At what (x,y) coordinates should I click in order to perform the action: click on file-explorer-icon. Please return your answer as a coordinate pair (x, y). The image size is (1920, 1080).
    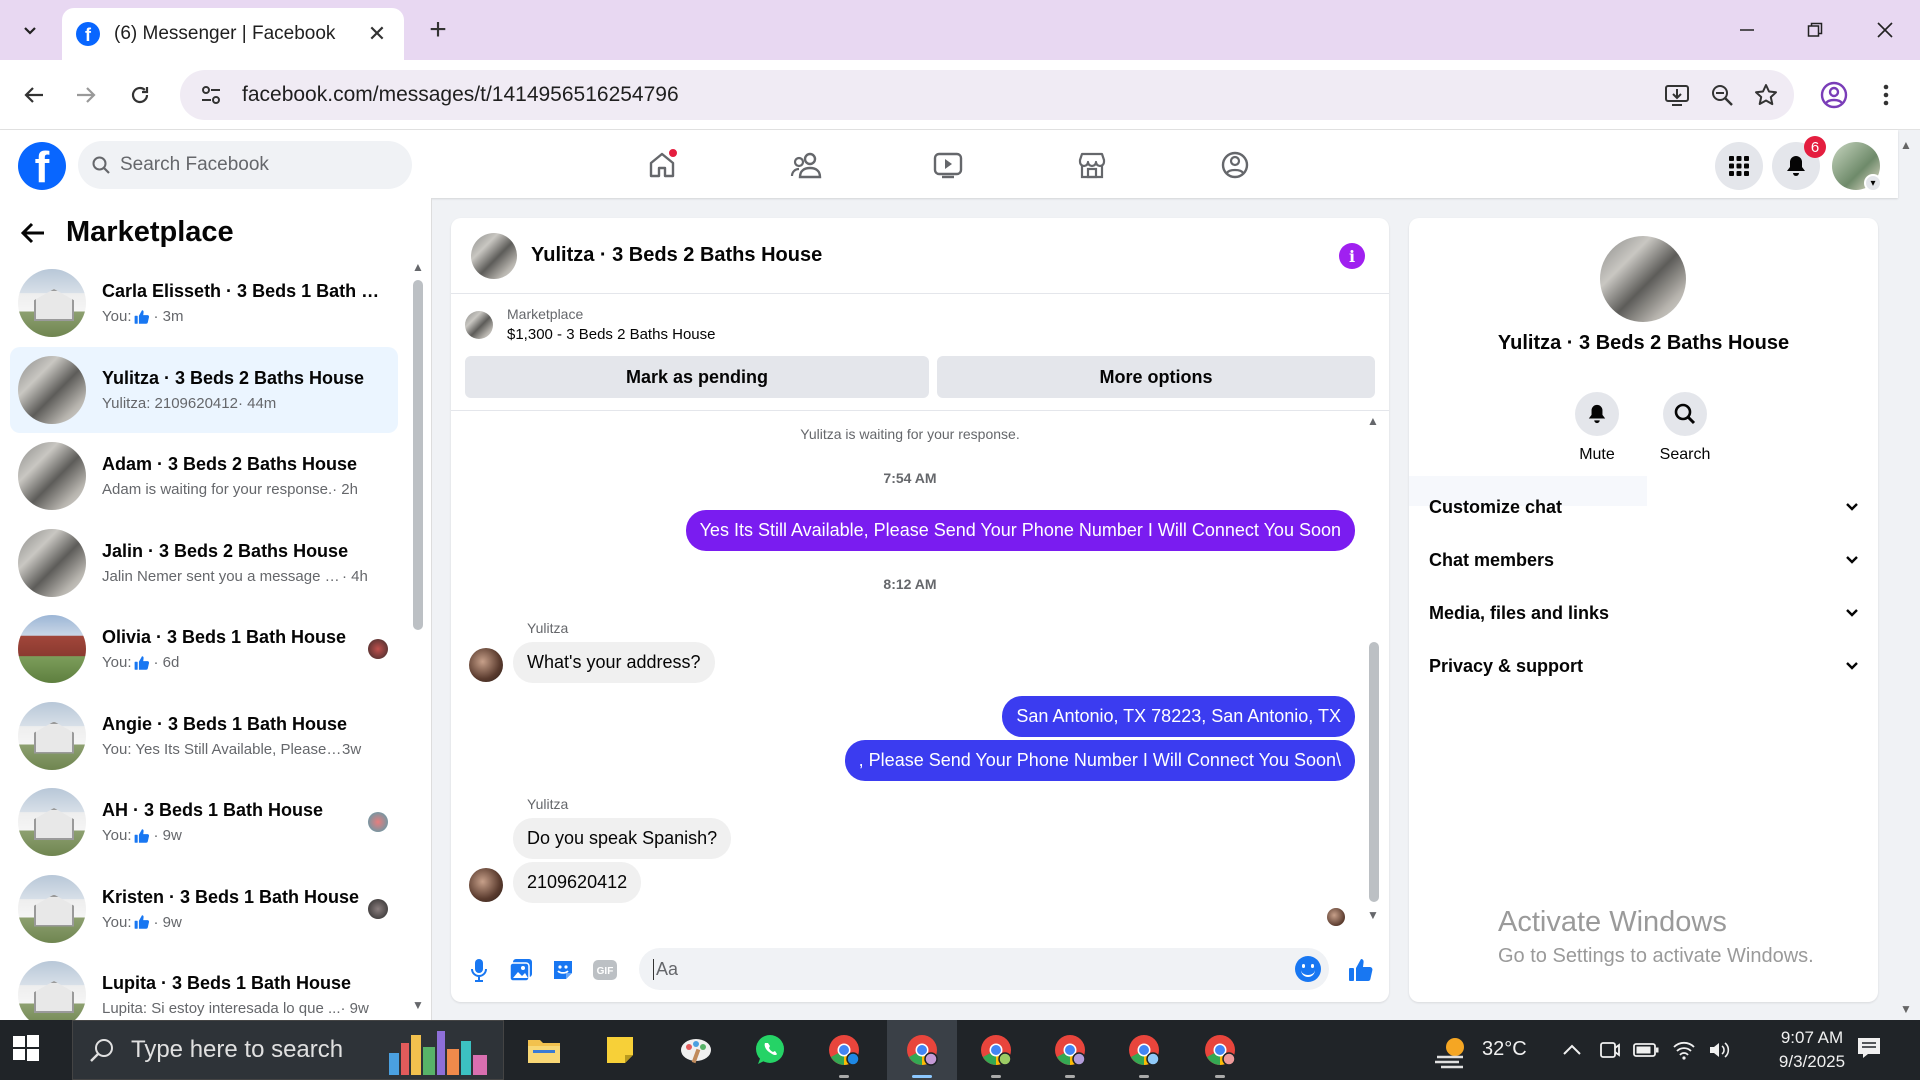
    Looking at the image, I should click on (544, 1050).